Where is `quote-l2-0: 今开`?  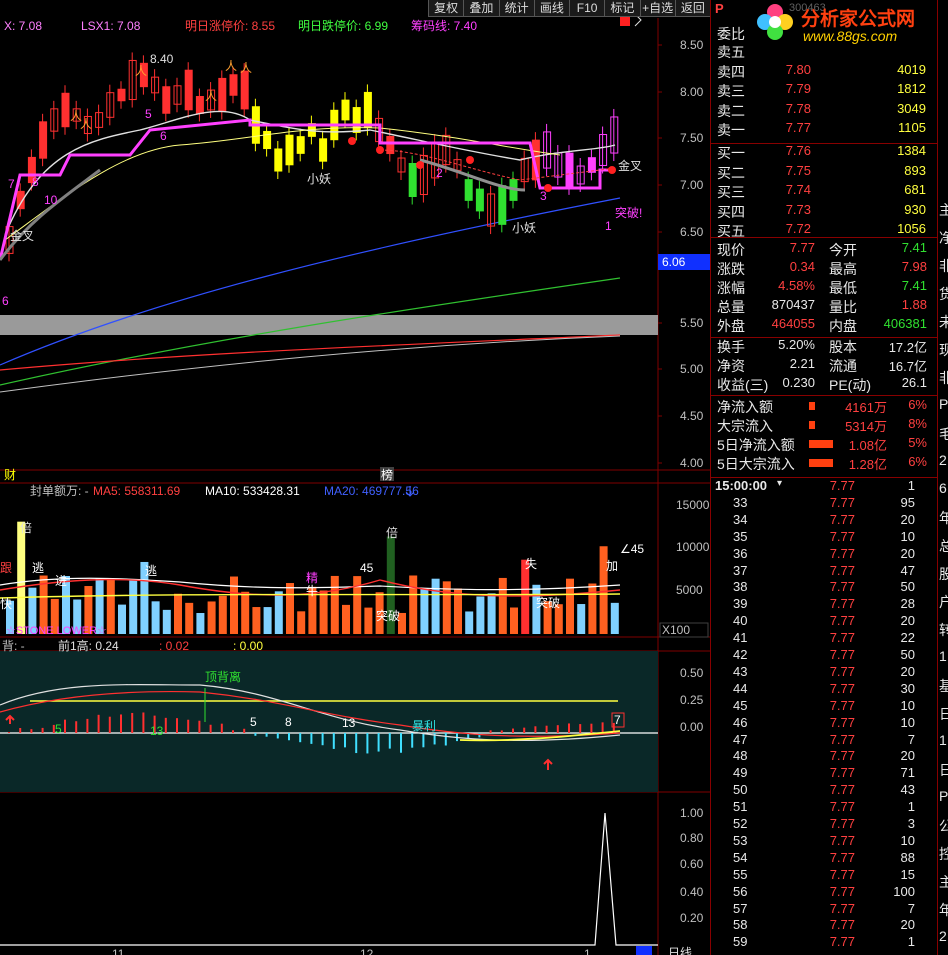 quote-l2-0: 今开 is located at coordinates (843, 250).